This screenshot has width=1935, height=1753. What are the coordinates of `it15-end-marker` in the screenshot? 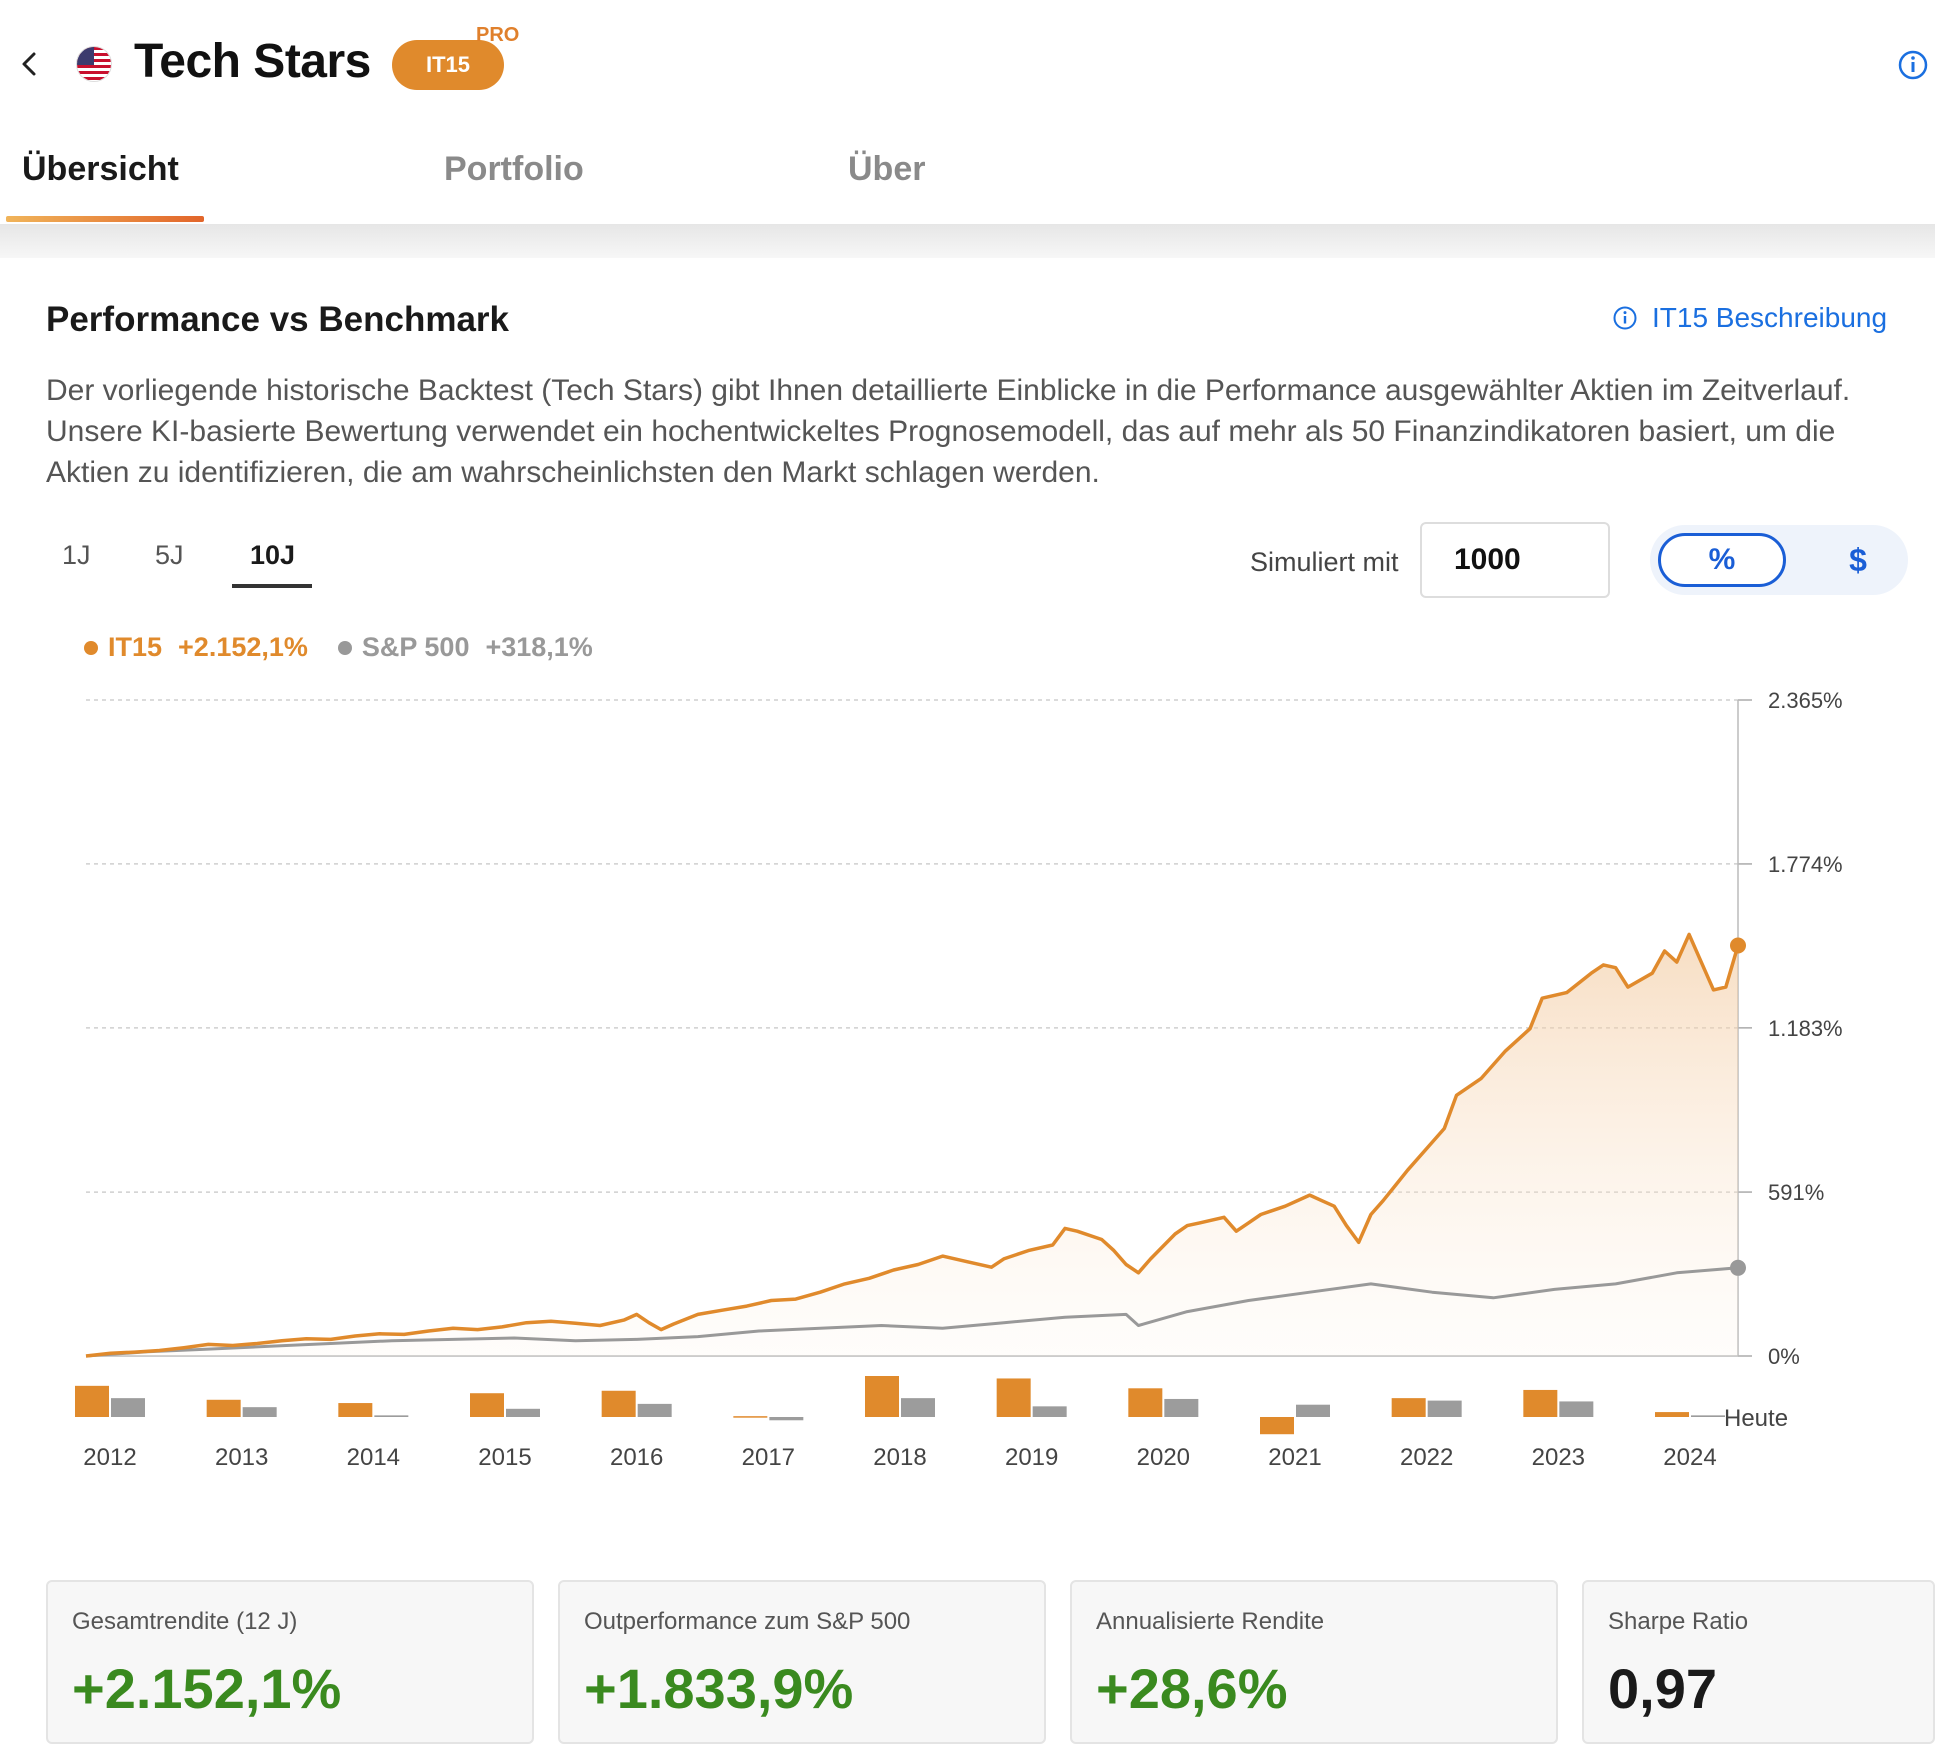 It's located at (1738, 945).